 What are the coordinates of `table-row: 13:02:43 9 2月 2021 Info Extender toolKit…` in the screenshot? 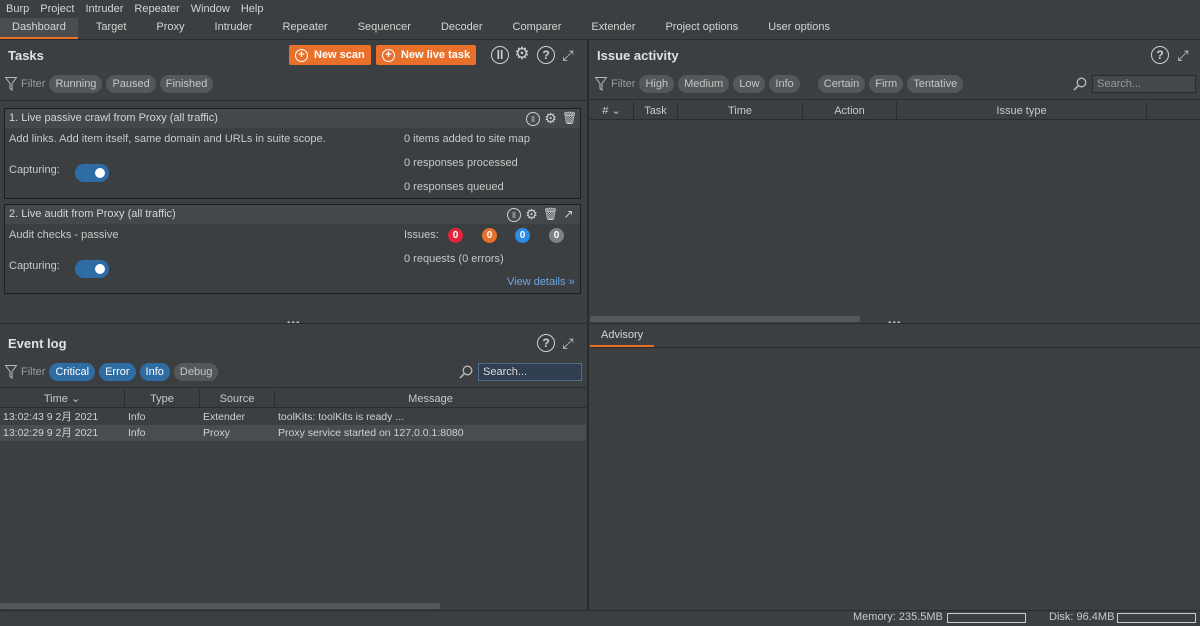 It's located at (293, 417).